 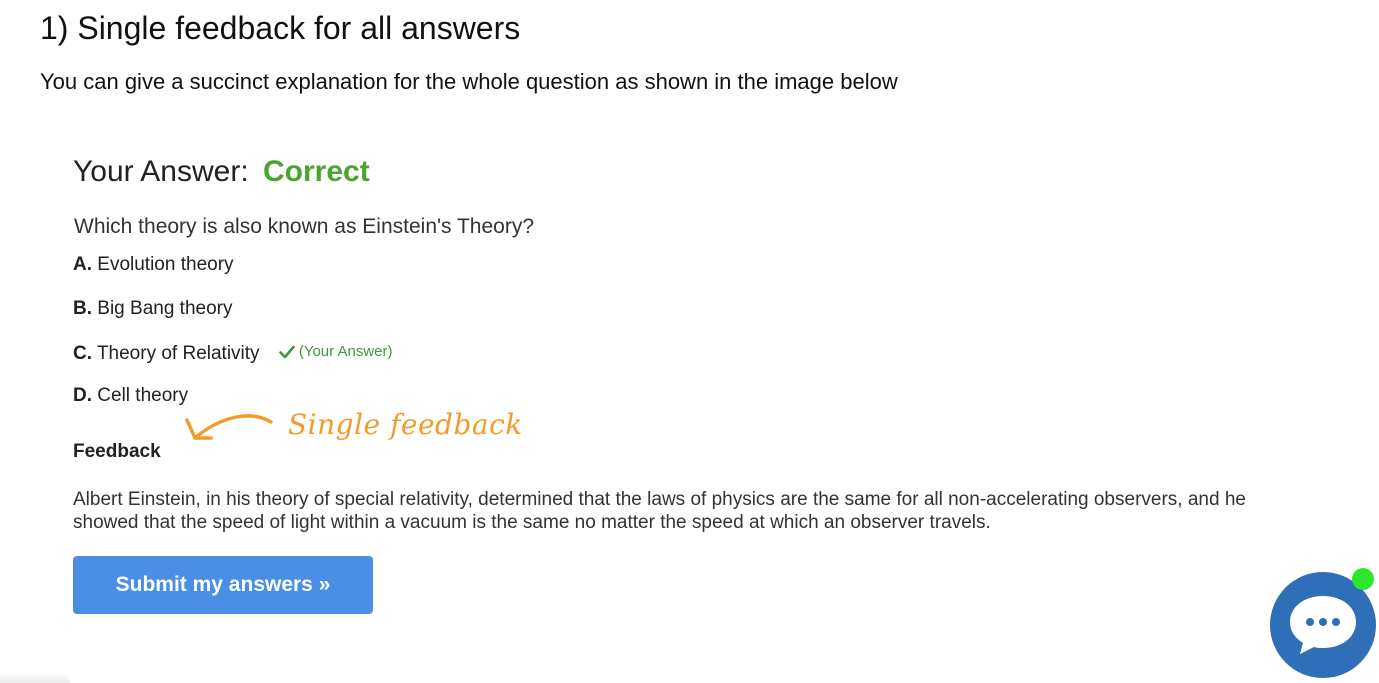 I want to click on single-feedback-annotation: Single feedback, so click(x=351, y=433).